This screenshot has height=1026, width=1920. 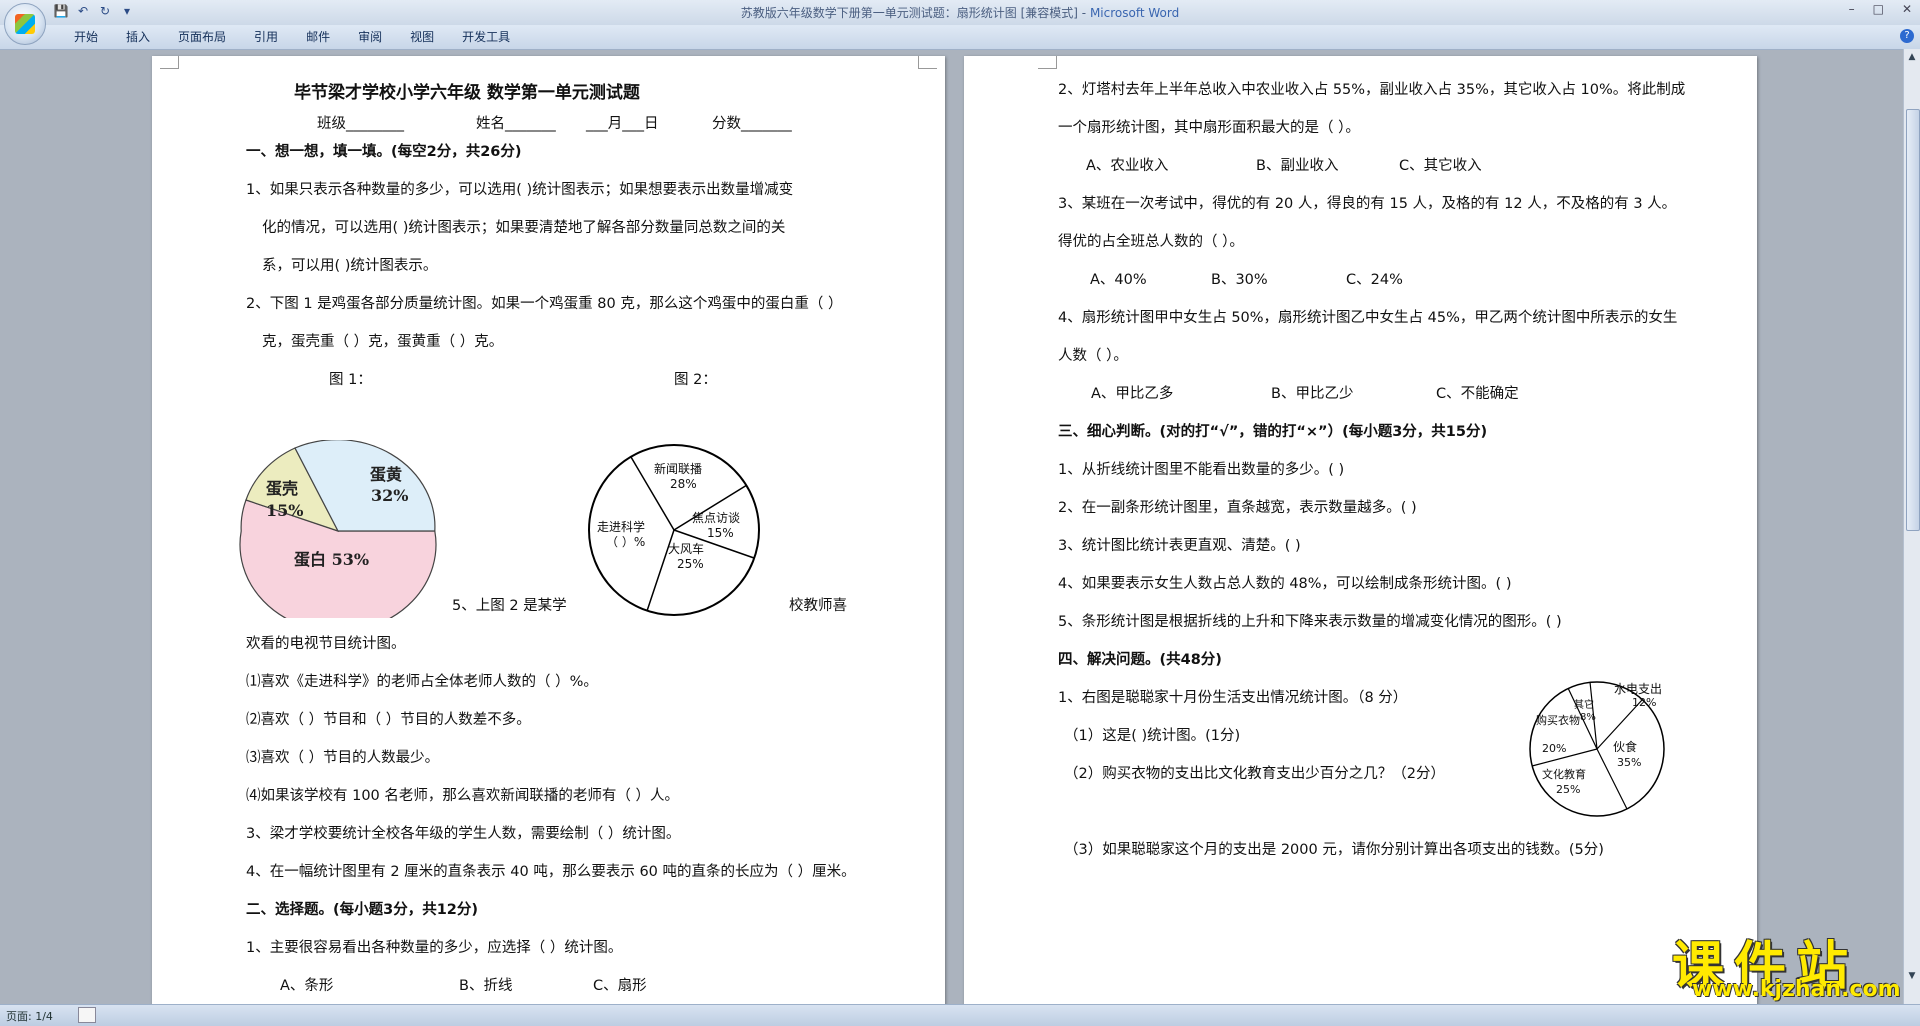 What do you see at coordinates (818, 606) in the screenshot?
I see `question-line: 校教师喜` at bounding box center [818, 606].